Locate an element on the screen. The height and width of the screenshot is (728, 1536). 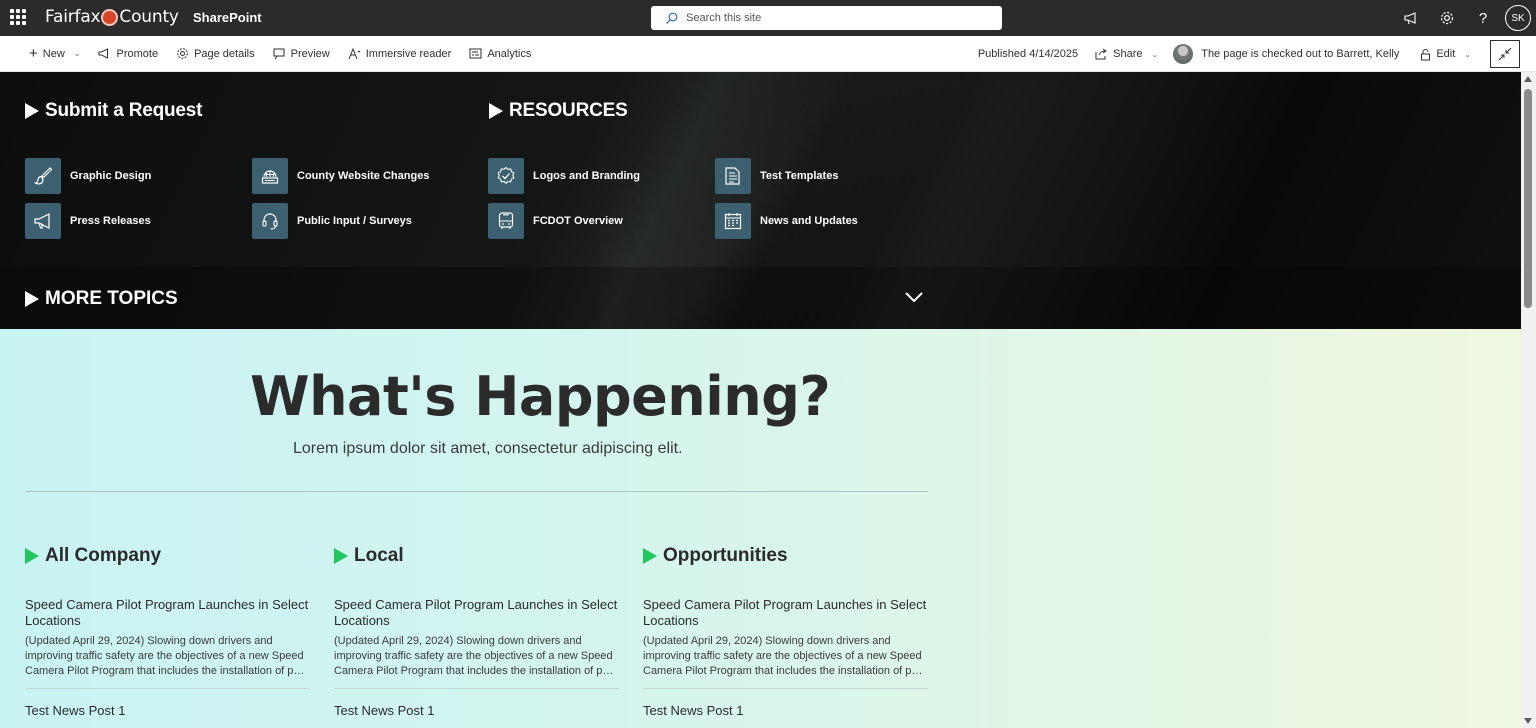
scroll-down-arrow-icon is located at coordinates (1528, 721).